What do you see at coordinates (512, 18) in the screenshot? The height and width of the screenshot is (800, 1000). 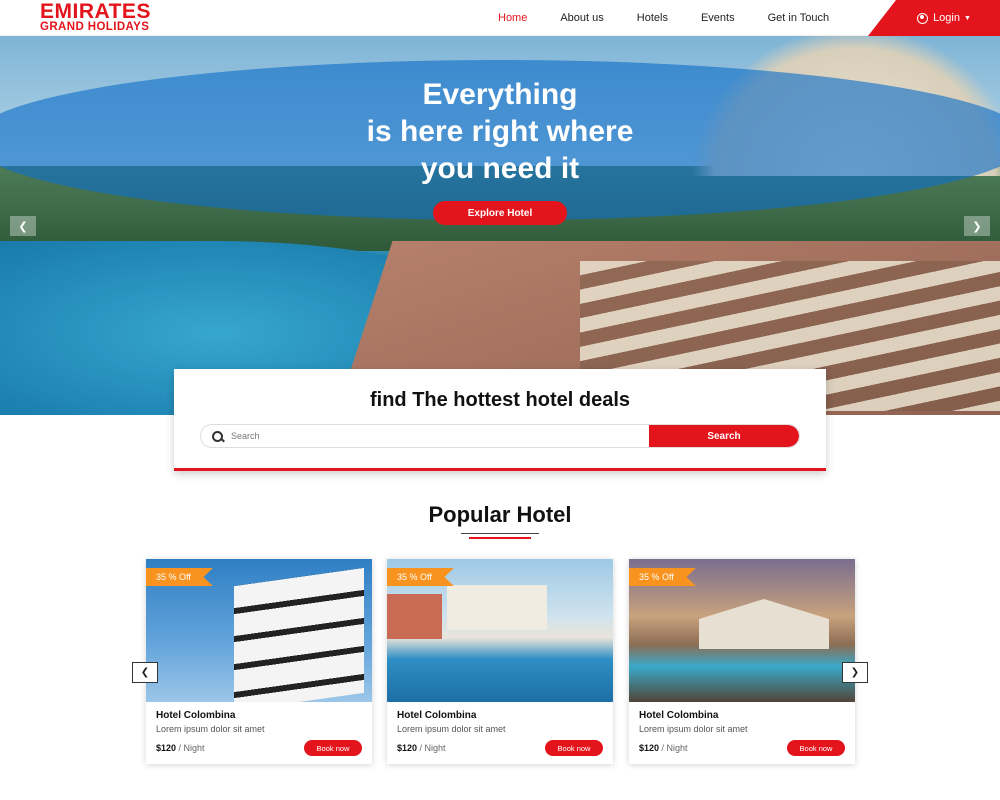 I see `nav-item-home: Home` at bounding box center [512, 18].